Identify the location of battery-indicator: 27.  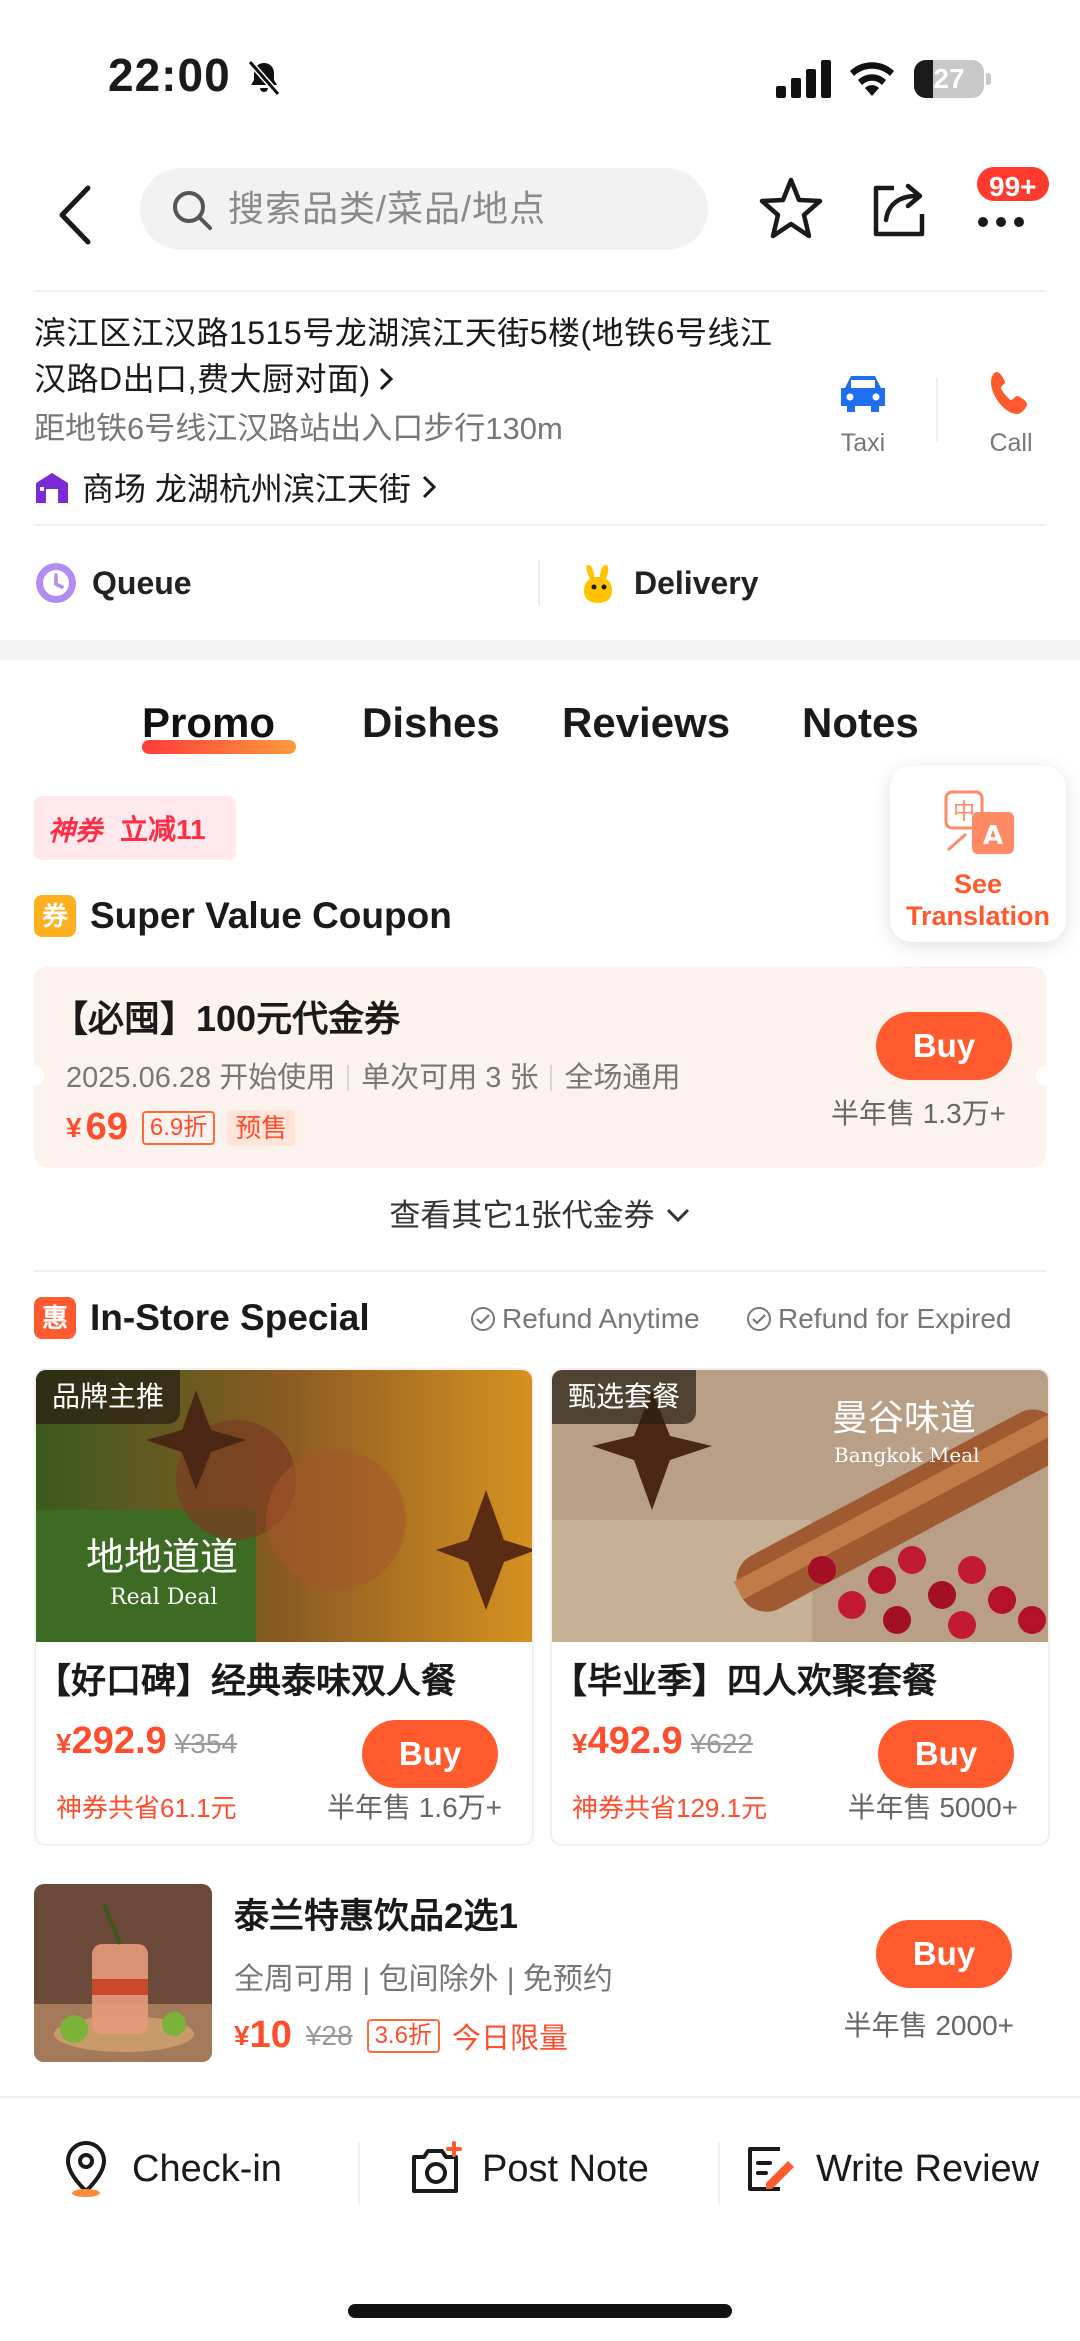
(953, 79).